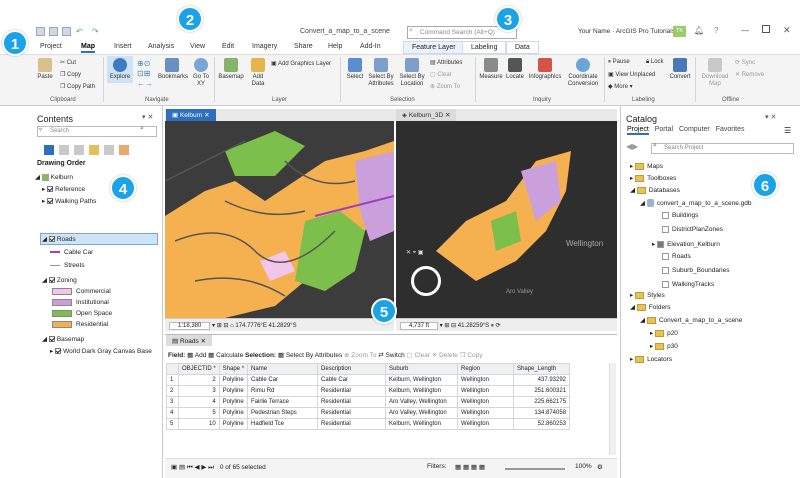 The width and height of the screenshot is (800, 478). Describe the element at coordinates (88, 48) in the screenshot. I see `tab-map: Map` at that location.